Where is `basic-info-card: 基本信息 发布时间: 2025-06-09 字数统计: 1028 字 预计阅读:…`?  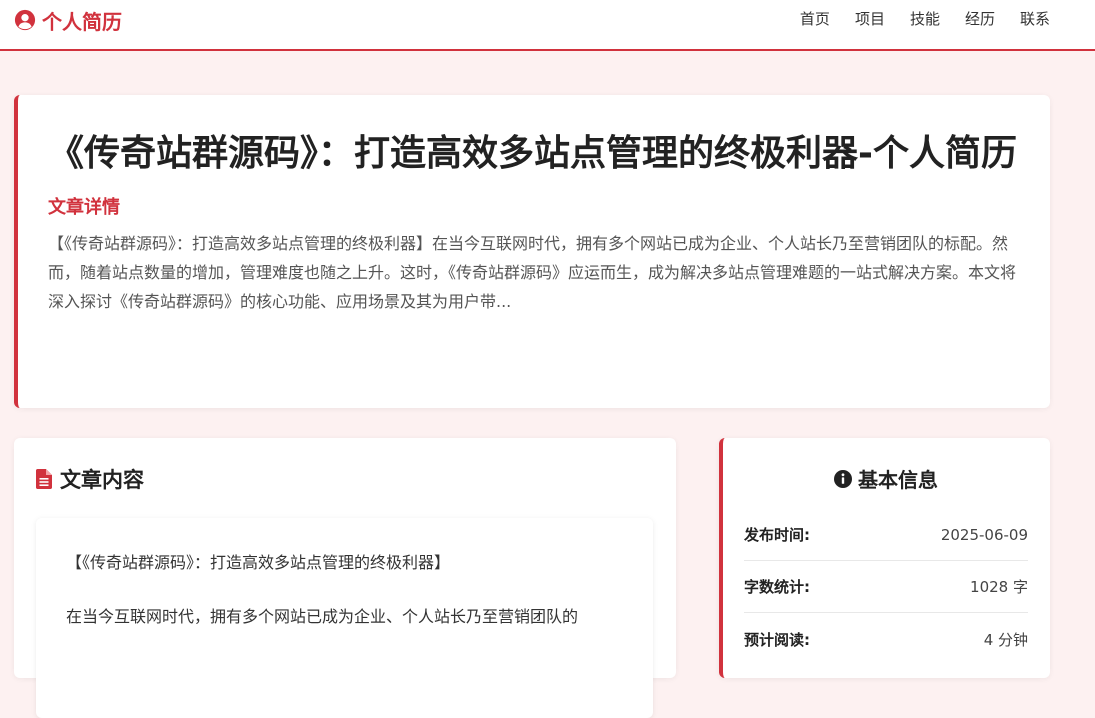 basic-info-card: 基本信息 发布时间: 2025-06-09 字数统计: 1028 字 预计阅读:… is located at coordinates (884, 558).